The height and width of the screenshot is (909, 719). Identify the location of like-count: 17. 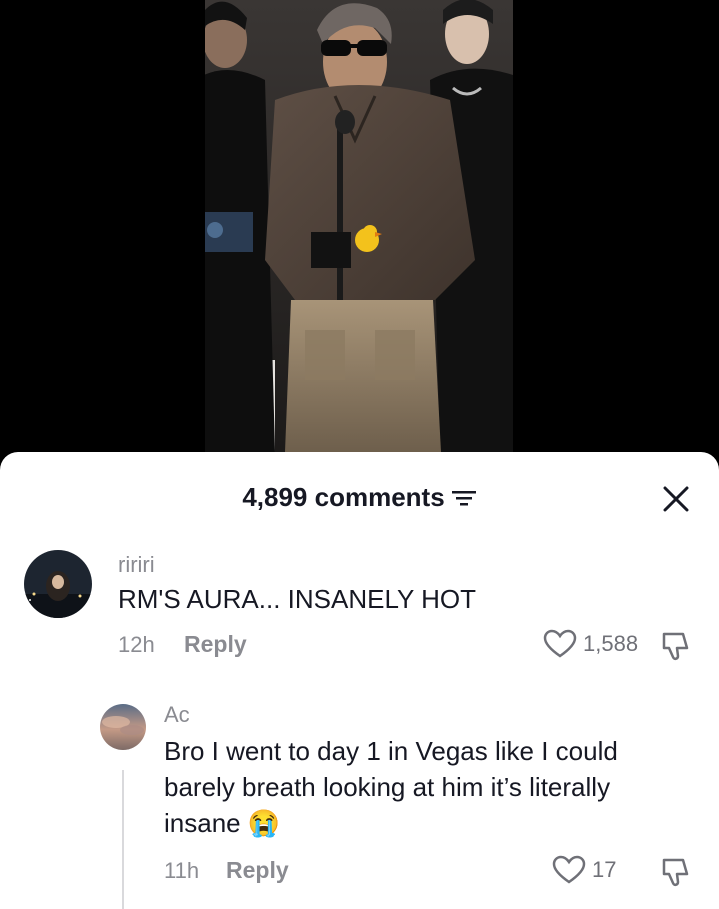
(604, 869).